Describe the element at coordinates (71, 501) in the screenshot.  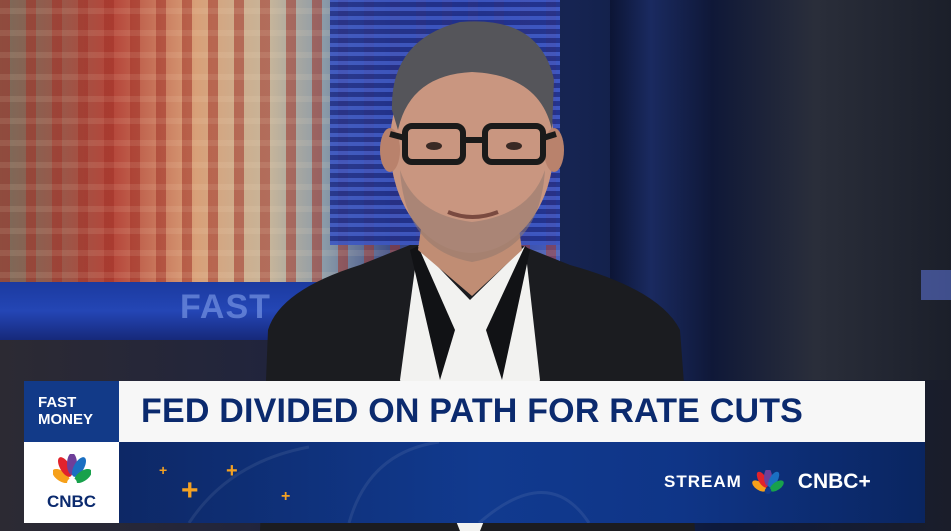
I see `network-logo-label: CNBC` at that location.